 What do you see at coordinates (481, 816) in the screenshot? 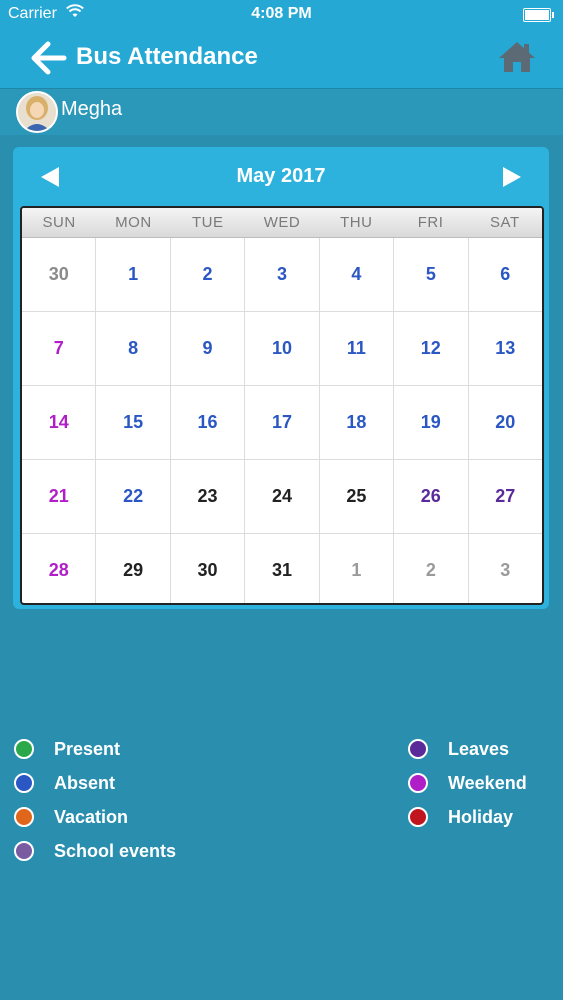
I see `legend-label: Holiday` at bounding box center [481, 816].